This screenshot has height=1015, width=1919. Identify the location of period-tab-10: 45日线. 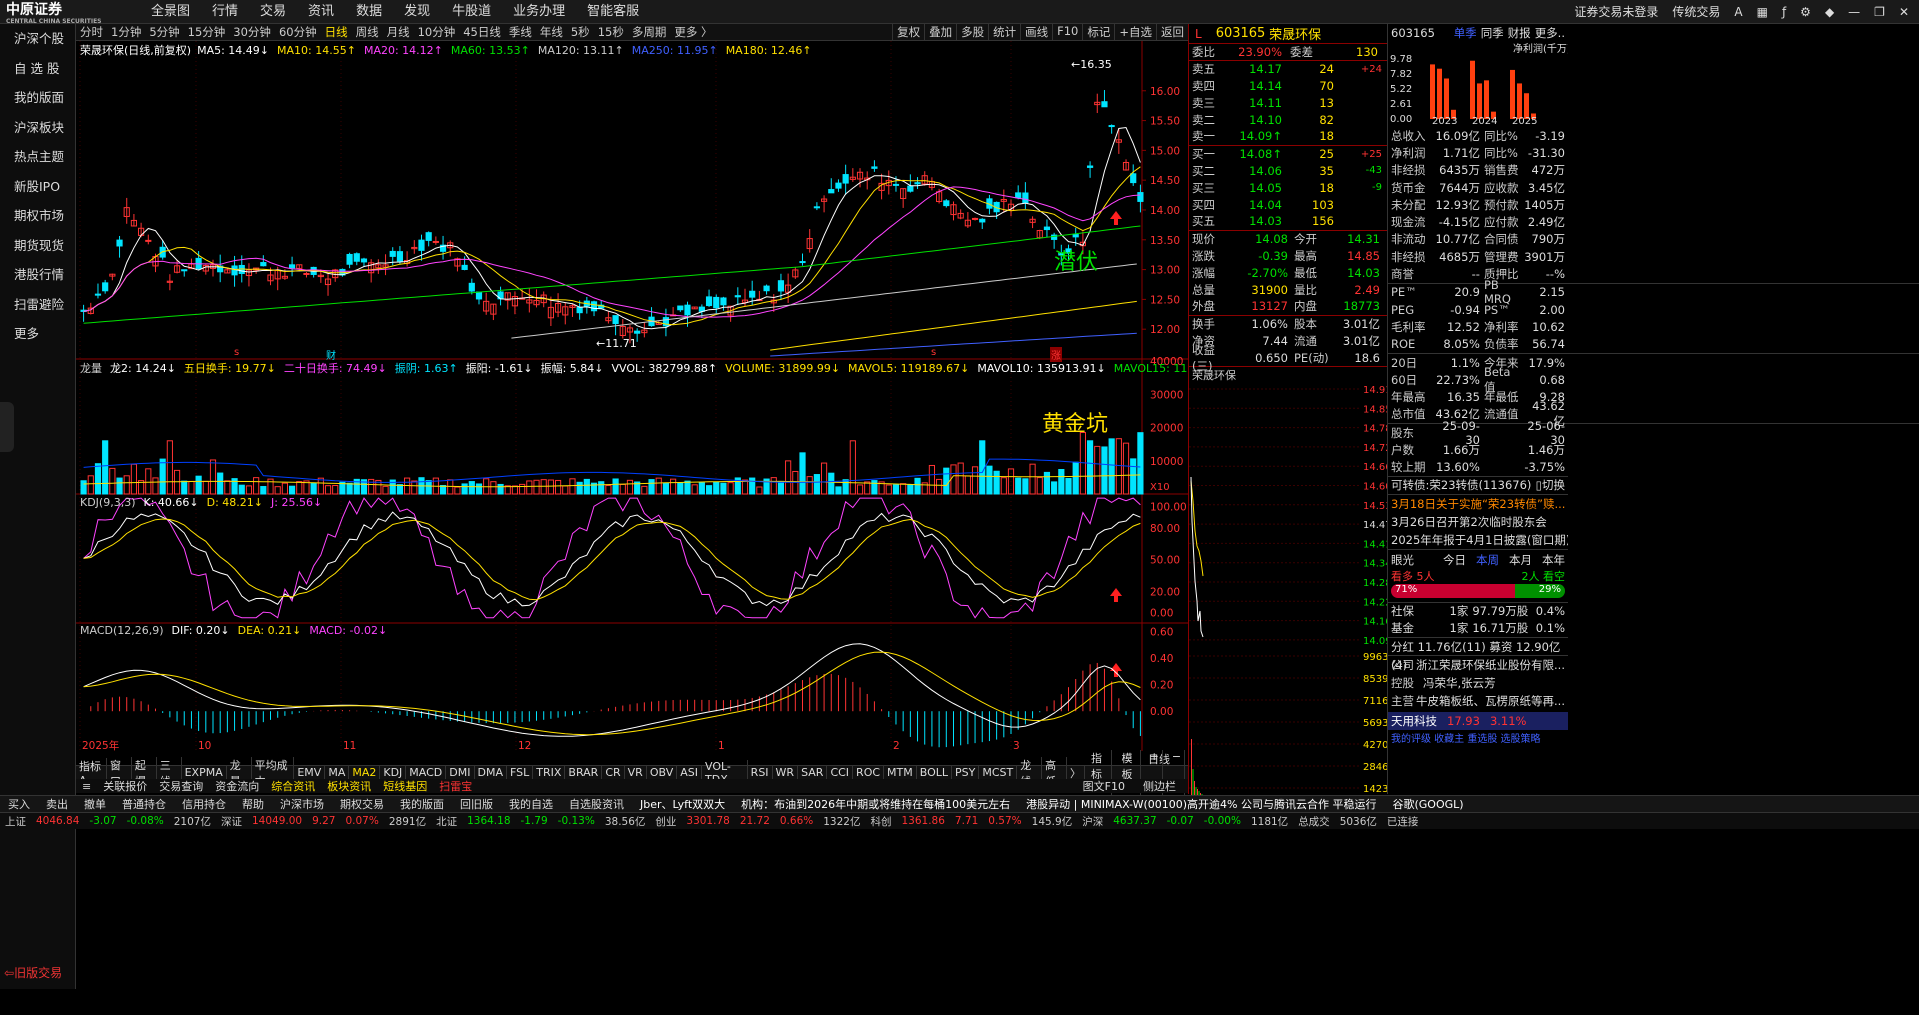
(482, 32).